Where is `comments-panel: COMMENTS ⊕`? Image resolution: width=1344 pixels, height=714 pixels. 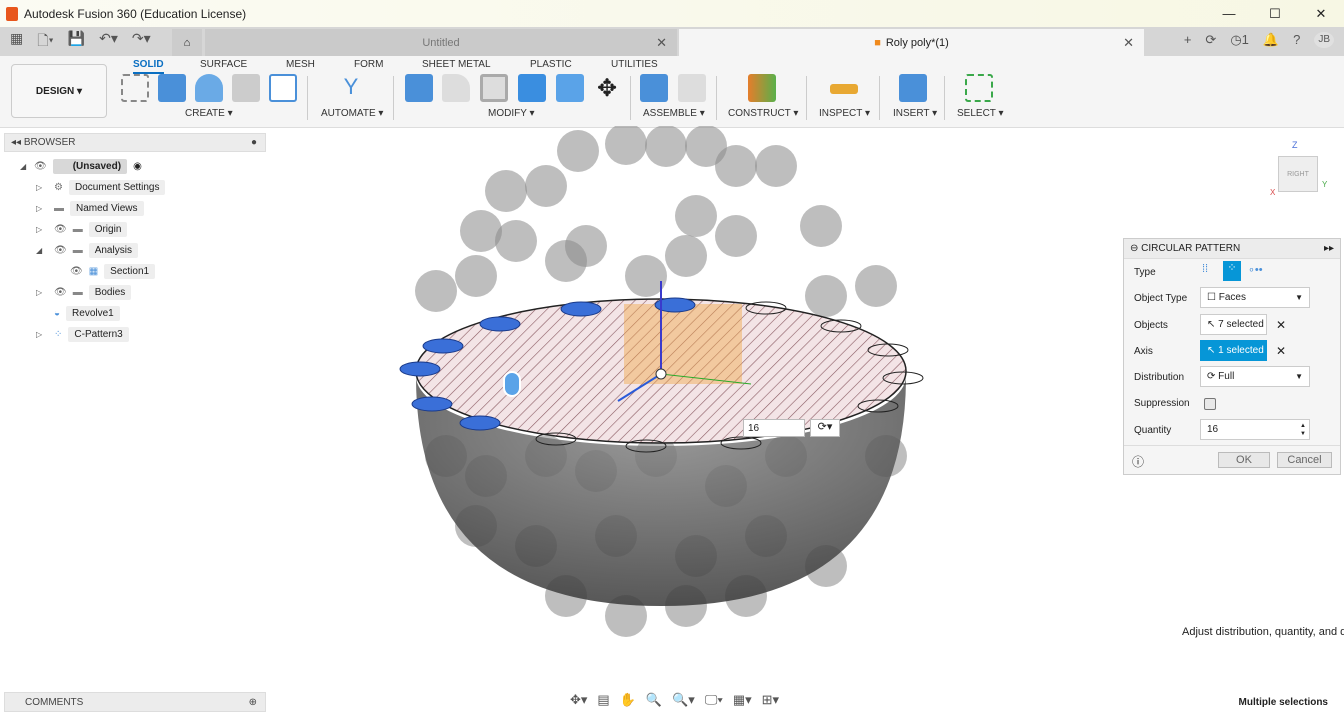 comments-panel: COMMENTS ⊕ is located at coordinates (135, 702).